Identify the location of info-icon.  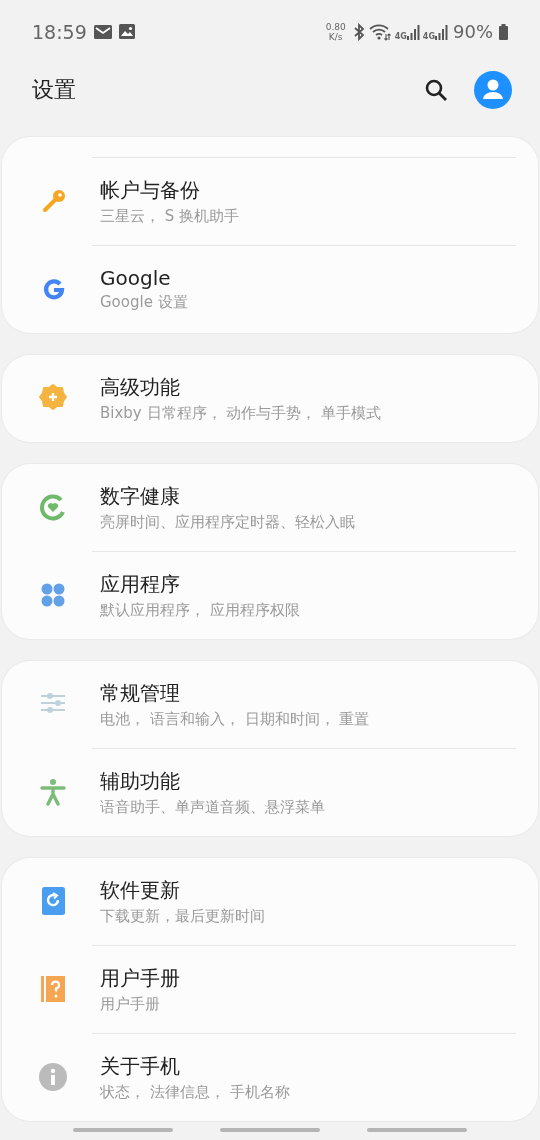
(53, 1077).